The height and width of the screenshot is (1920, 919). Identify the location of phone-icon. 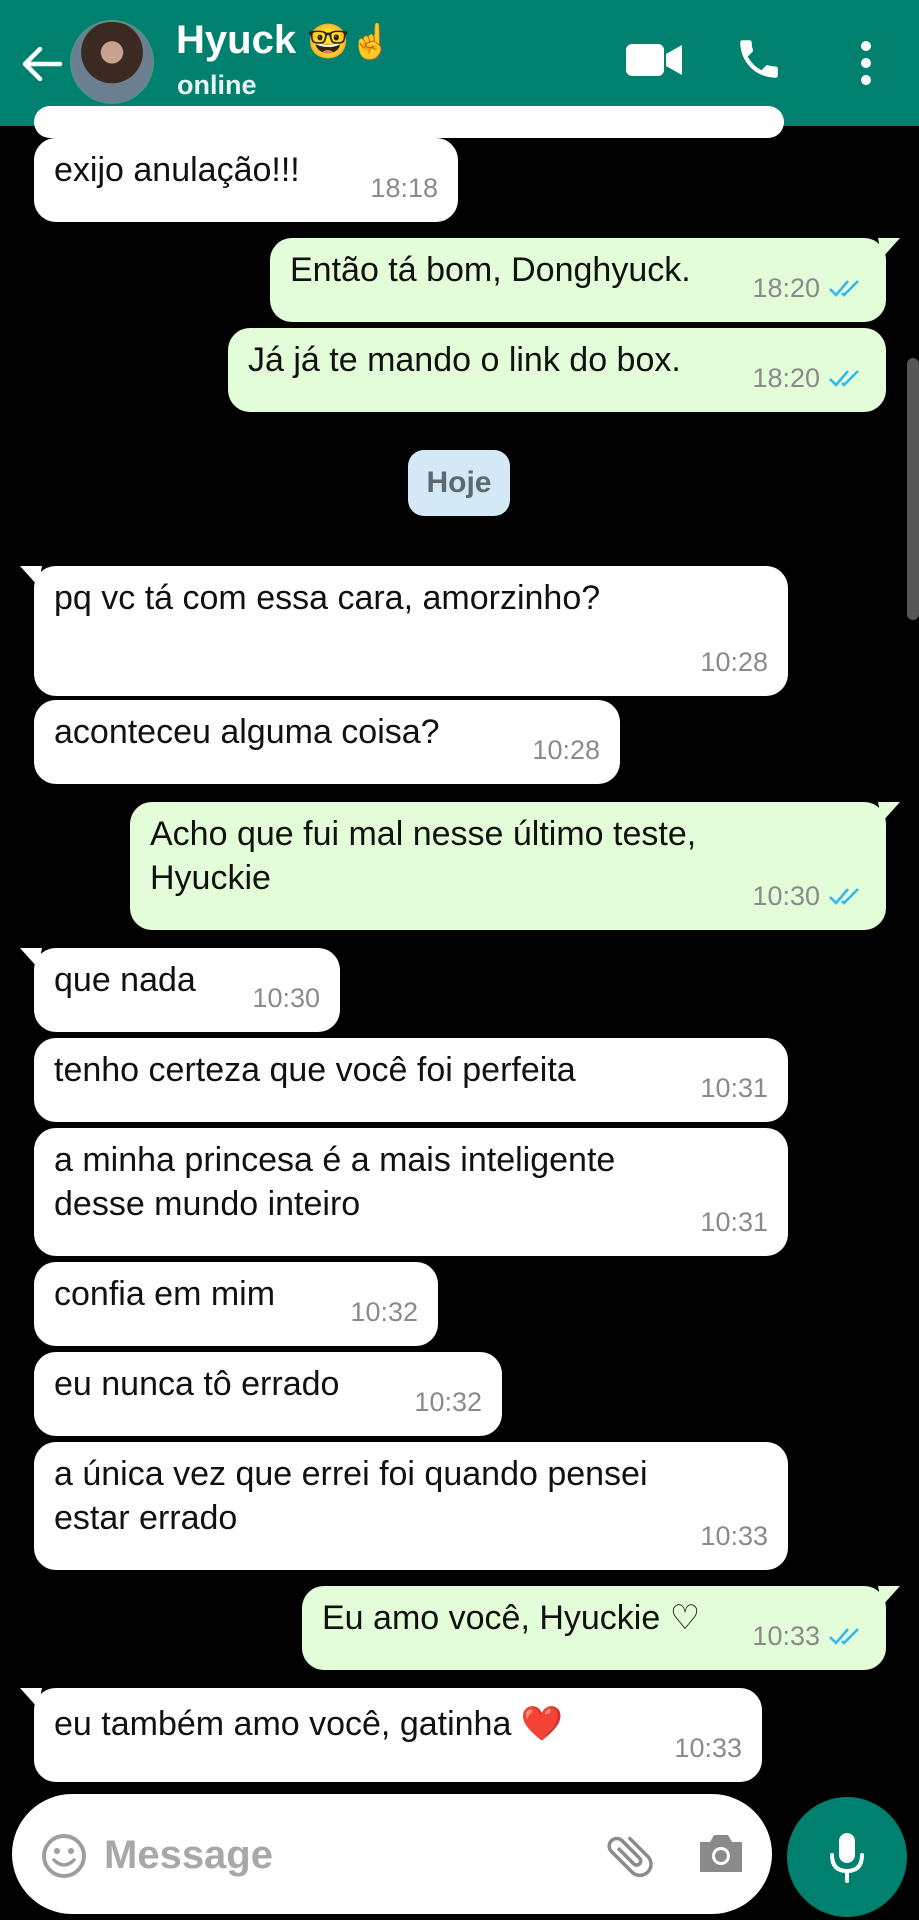
(759, 59).